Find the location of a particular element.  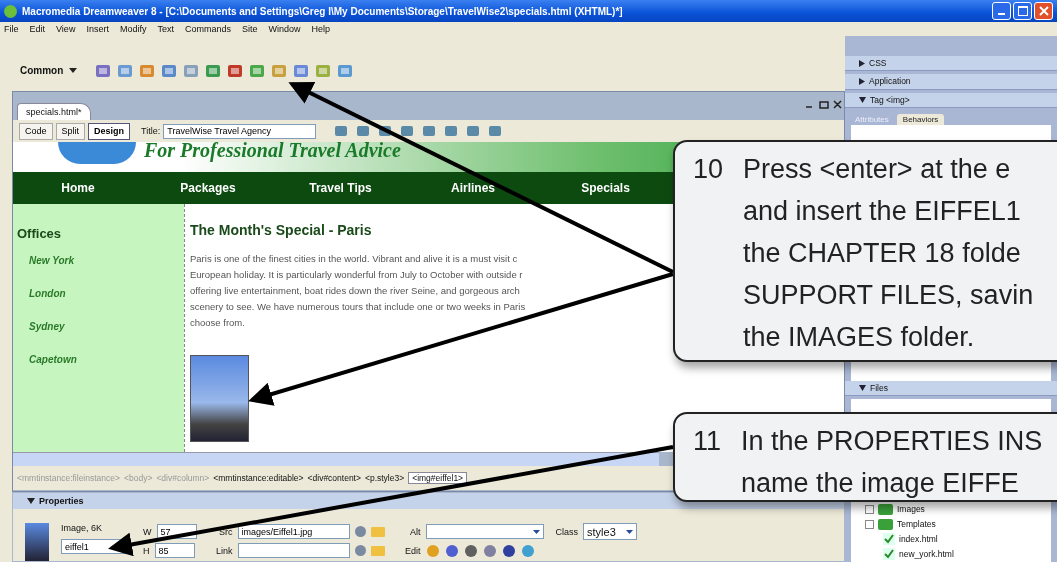

view-button: Code is located at coordinates (36, 131).